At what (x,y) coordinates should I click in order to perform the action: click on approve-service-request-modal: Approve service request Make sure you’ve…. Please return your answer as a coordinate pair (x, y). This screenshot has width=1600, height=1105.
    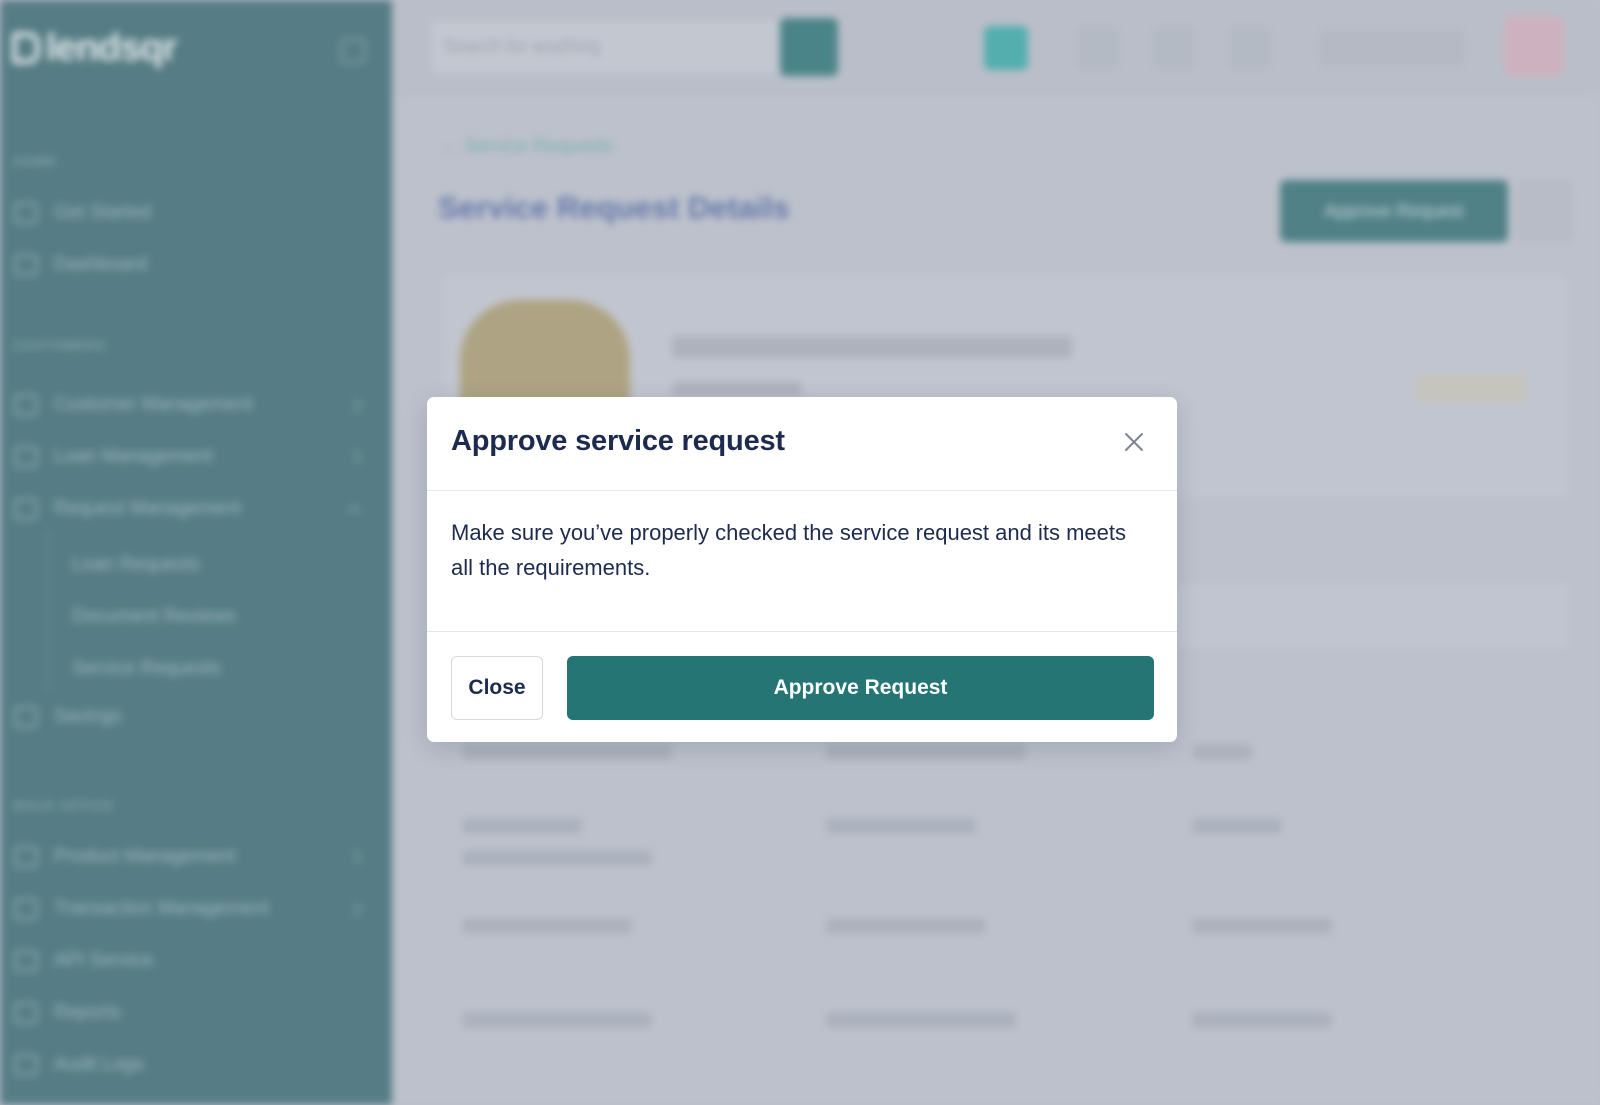
    Looking at the image, I should click on (802, 569).